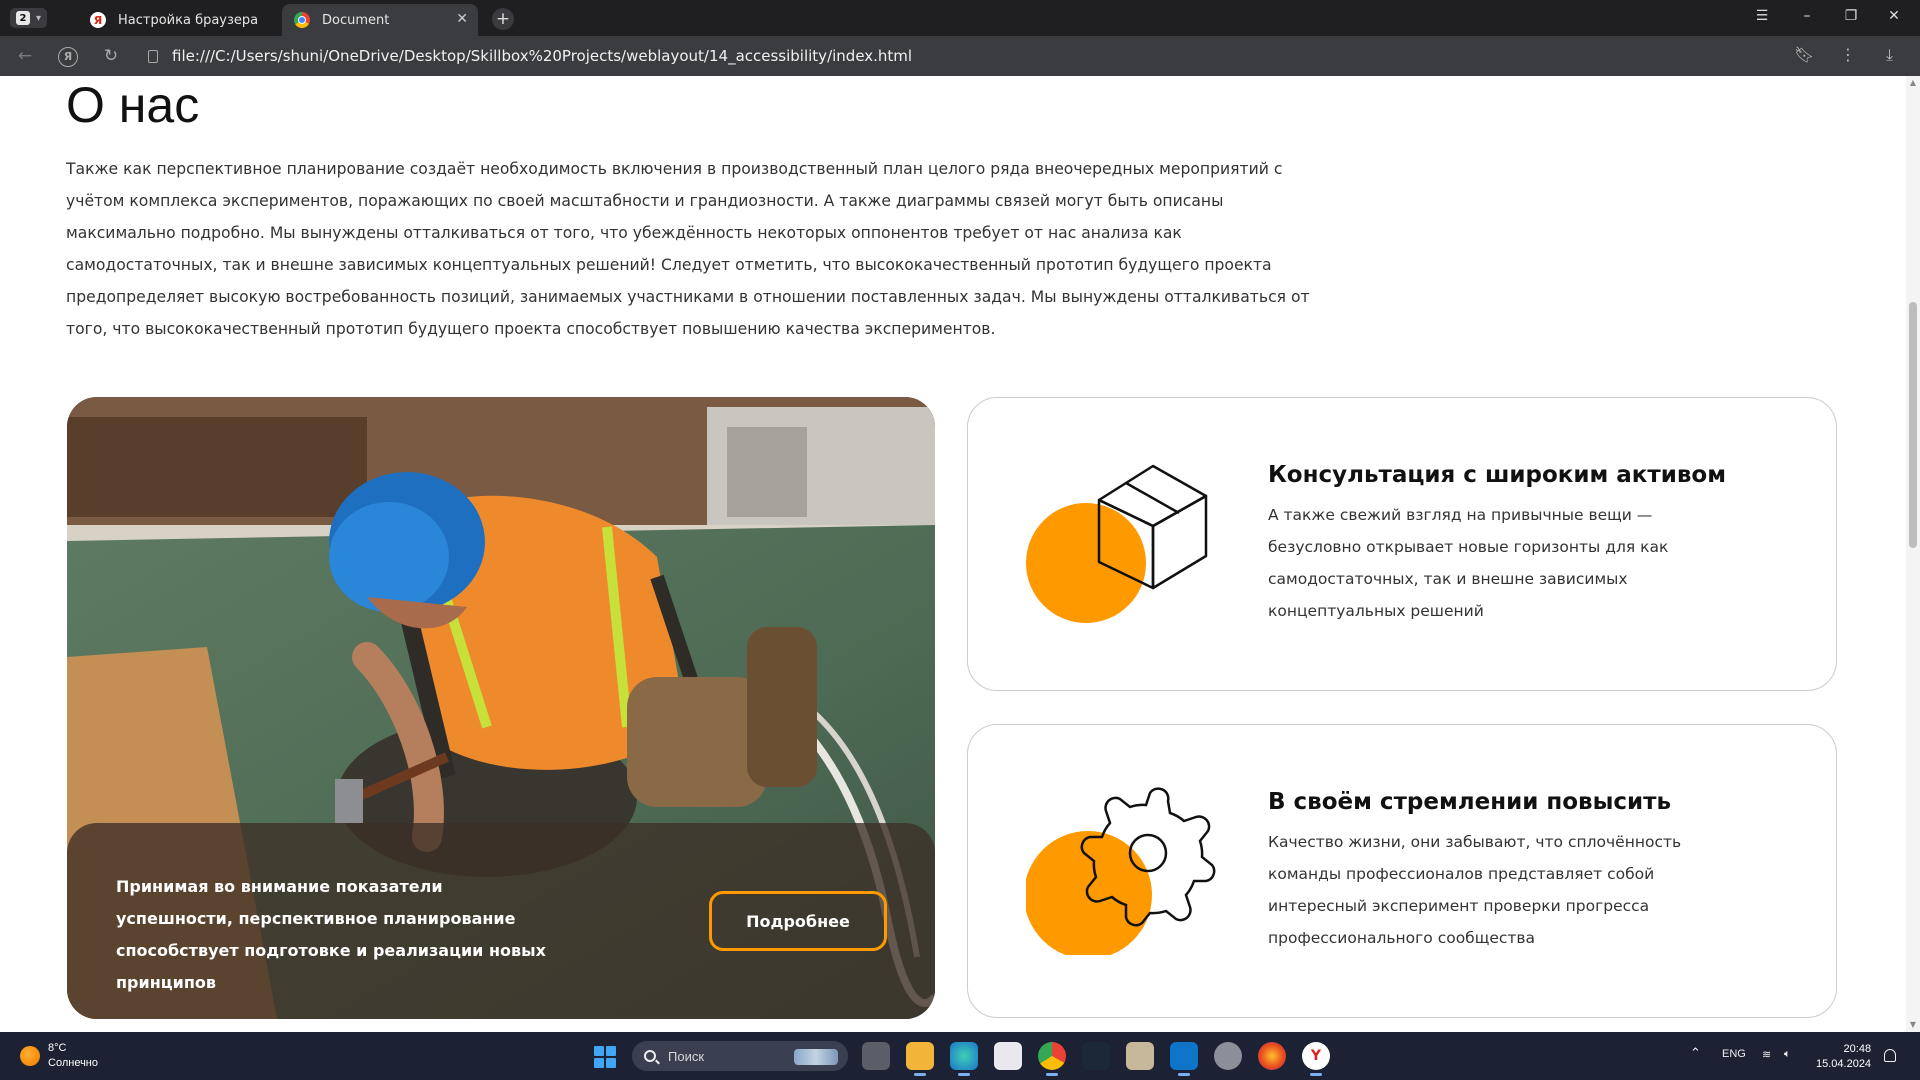 The image size is (1920, 1080). What do you see at coordinates (1117, 543) in the screenshot?
I see `box-icon` at bounding box center [1117, 543].